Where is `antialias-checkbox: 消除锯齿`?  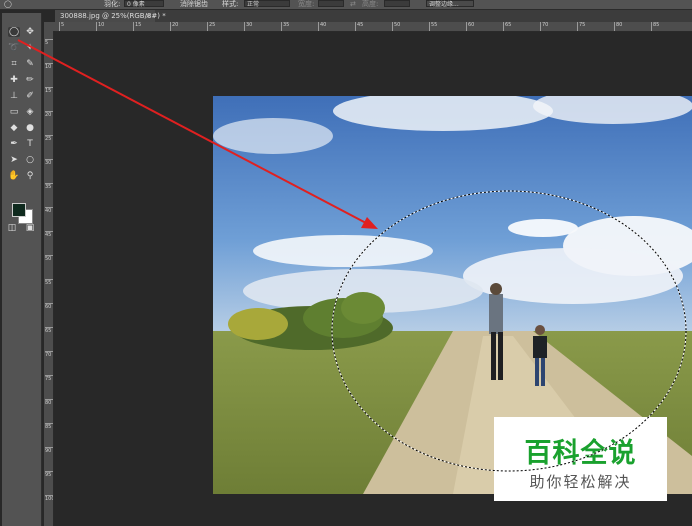 antialias-checkbox: 消除锯齿 is located at coordinates (194, 4).